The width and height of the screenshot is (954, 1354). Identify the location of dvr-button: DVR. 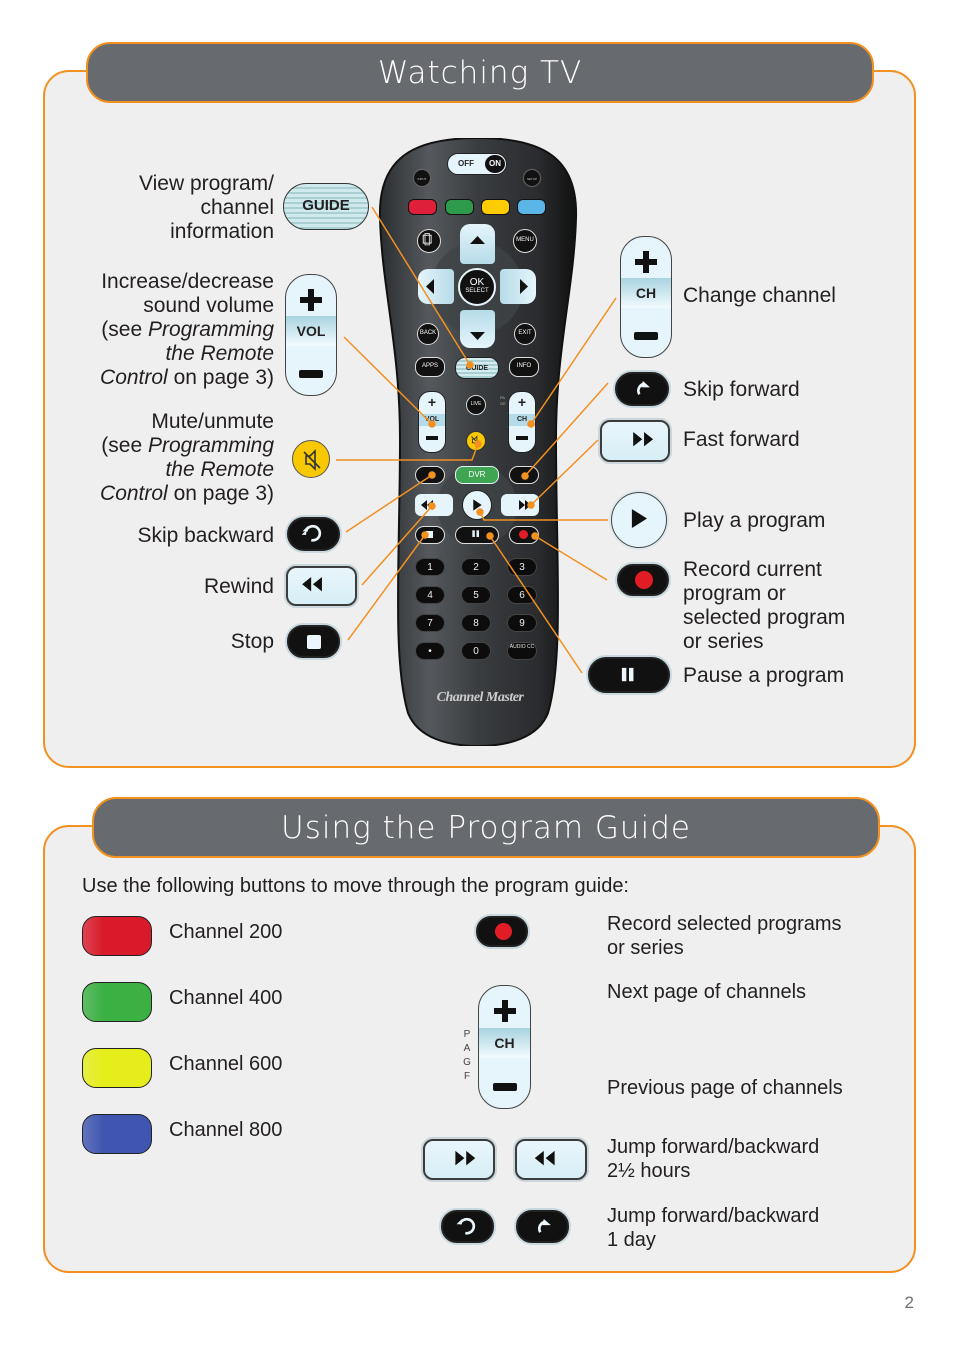
(477, 475).